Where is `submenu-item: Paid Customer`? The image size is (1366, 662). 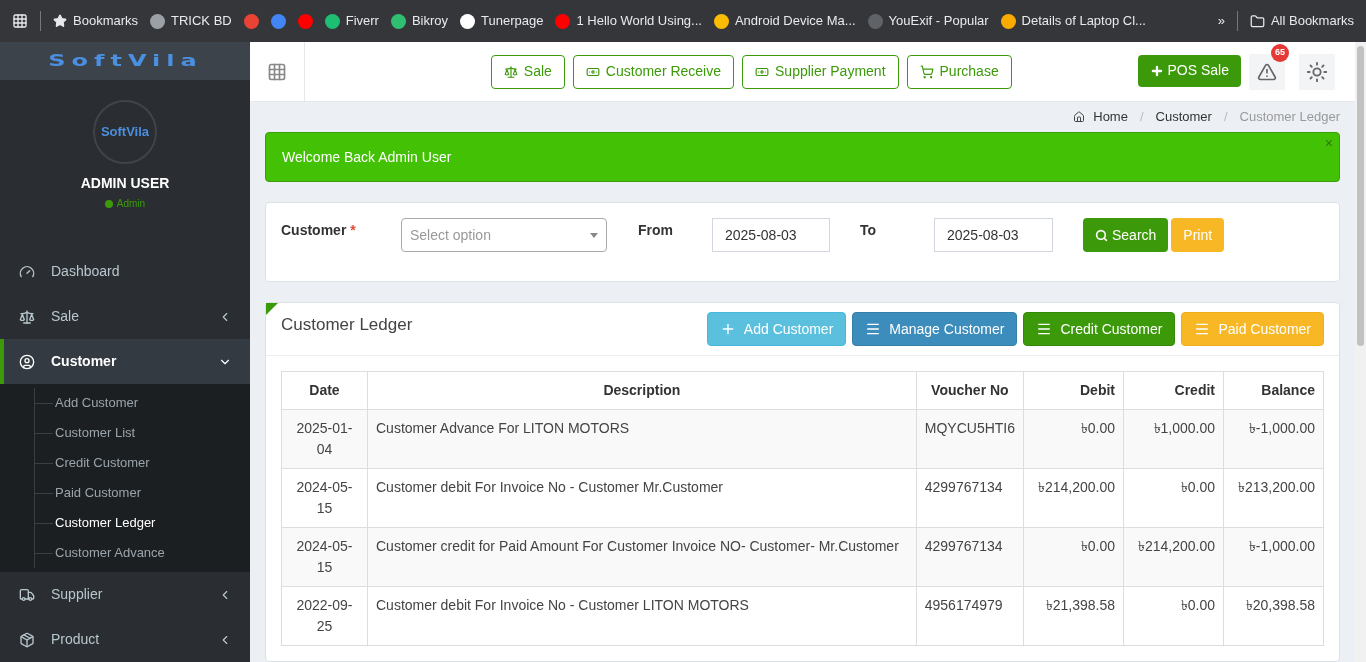 submenu-item: Paid Customer is located at coordinates (98, 493).